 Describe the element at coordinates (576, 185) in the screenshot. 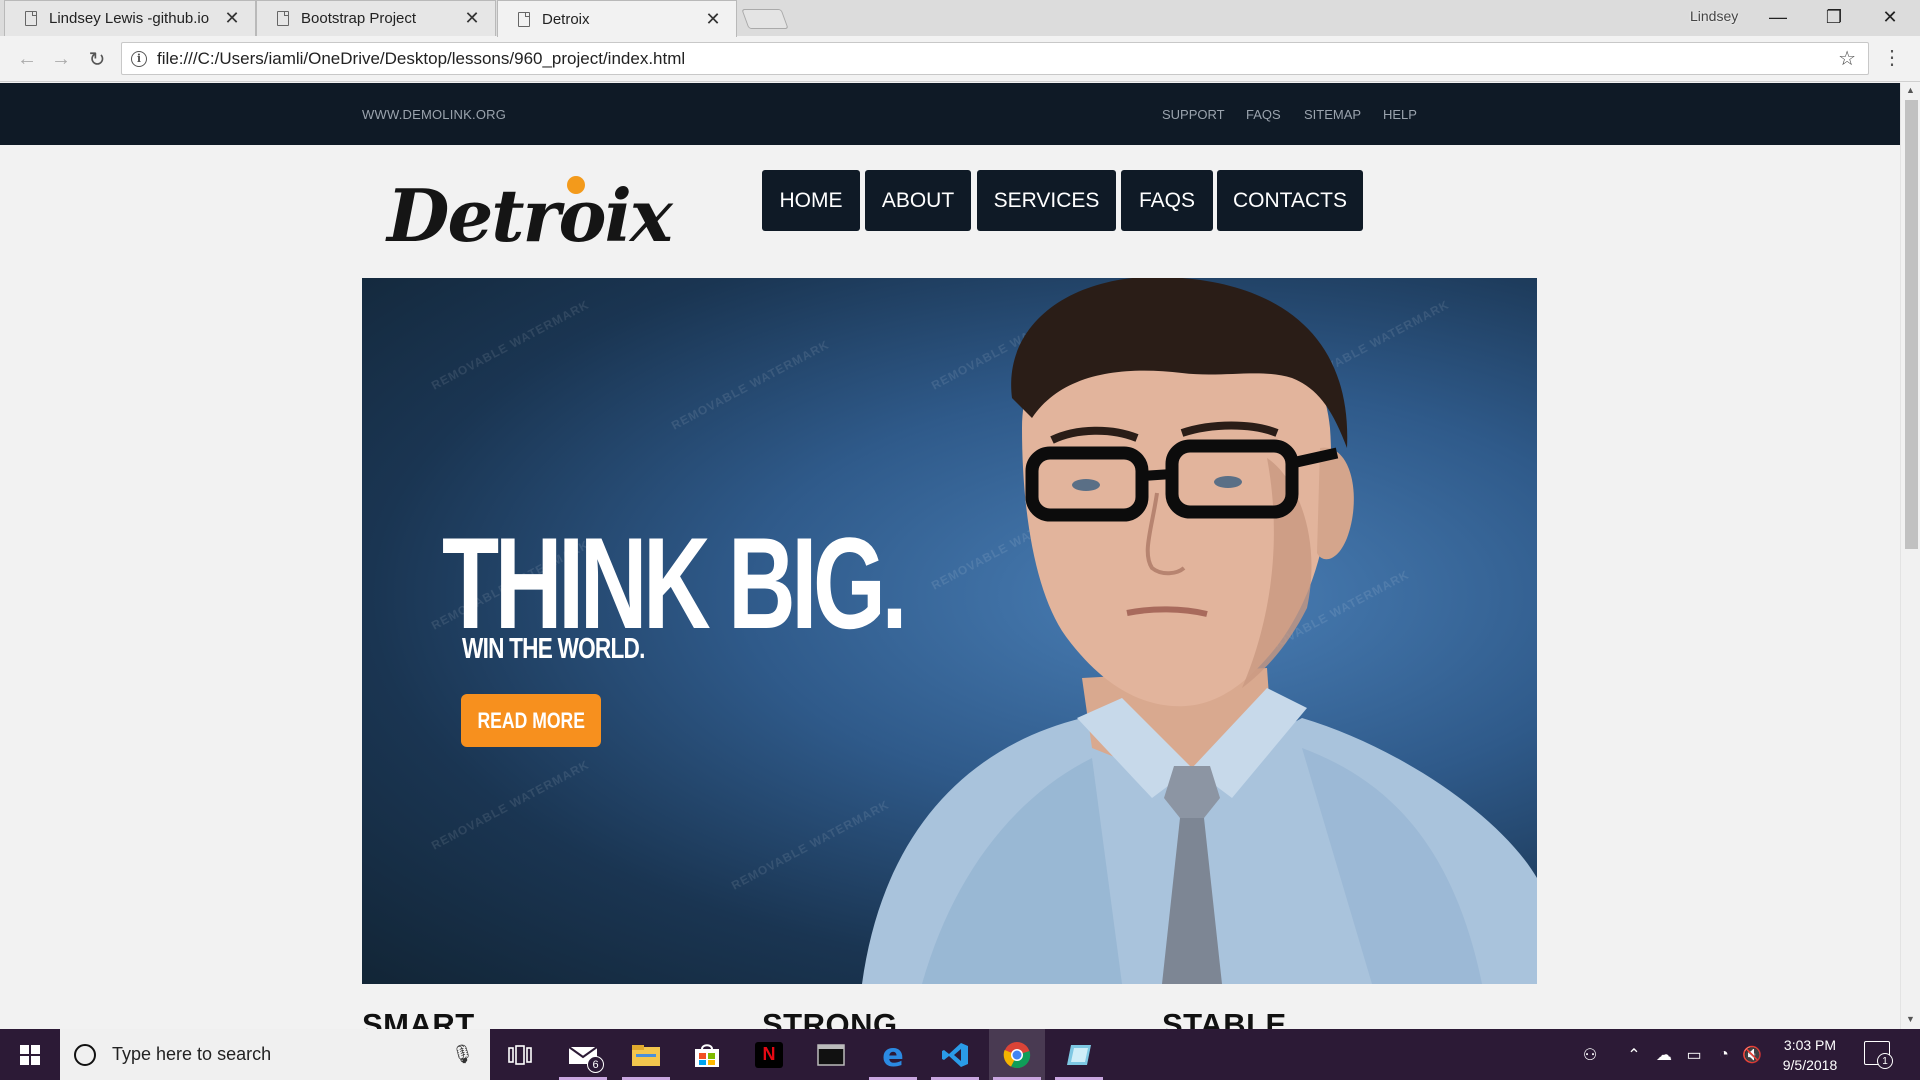

I see `logo-dot` at that location.